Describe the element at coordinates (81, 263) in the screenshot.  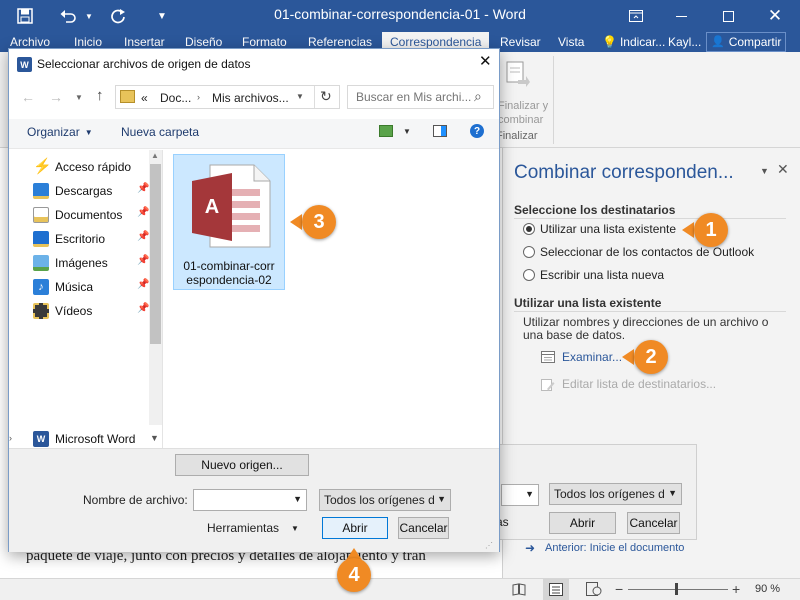
I see `nav-pictures-label: Imágenes` at that location.